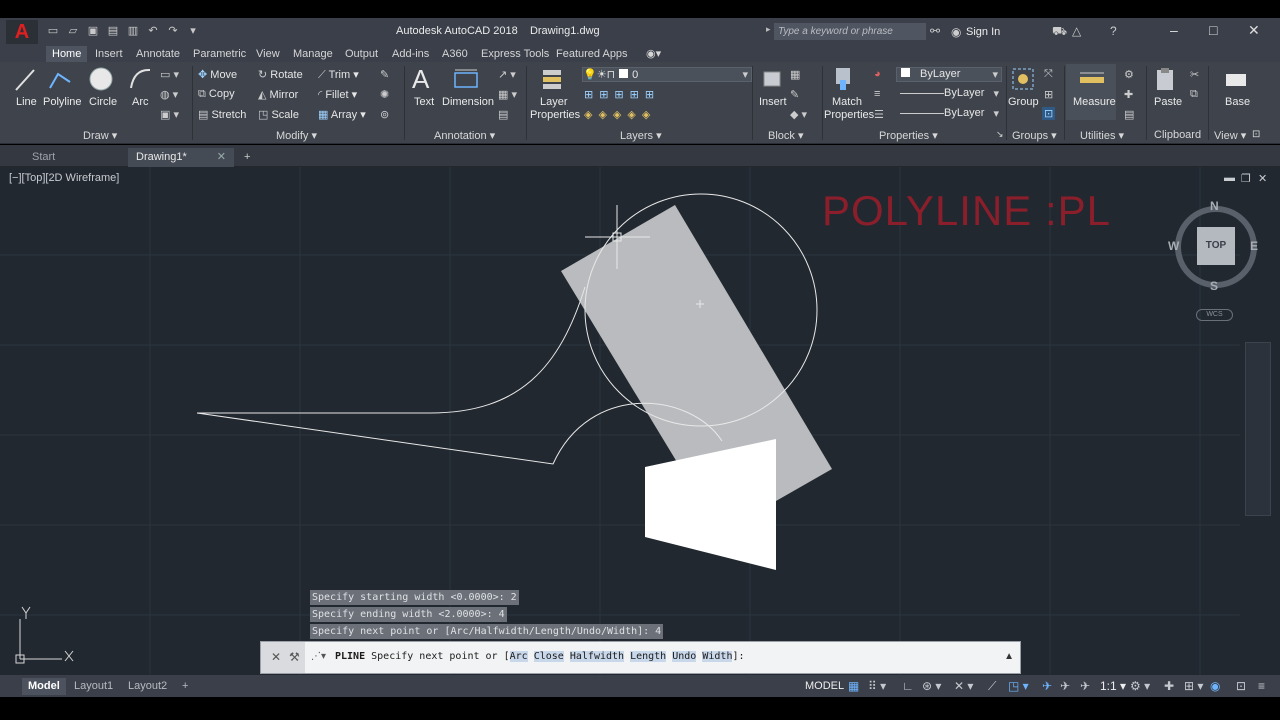 The height and width of the screenshot is (720, 1280). Describe the element at coordinates (278, 94) in the screenshot. I see `mirror-button: ◭ Mirror` at that location.